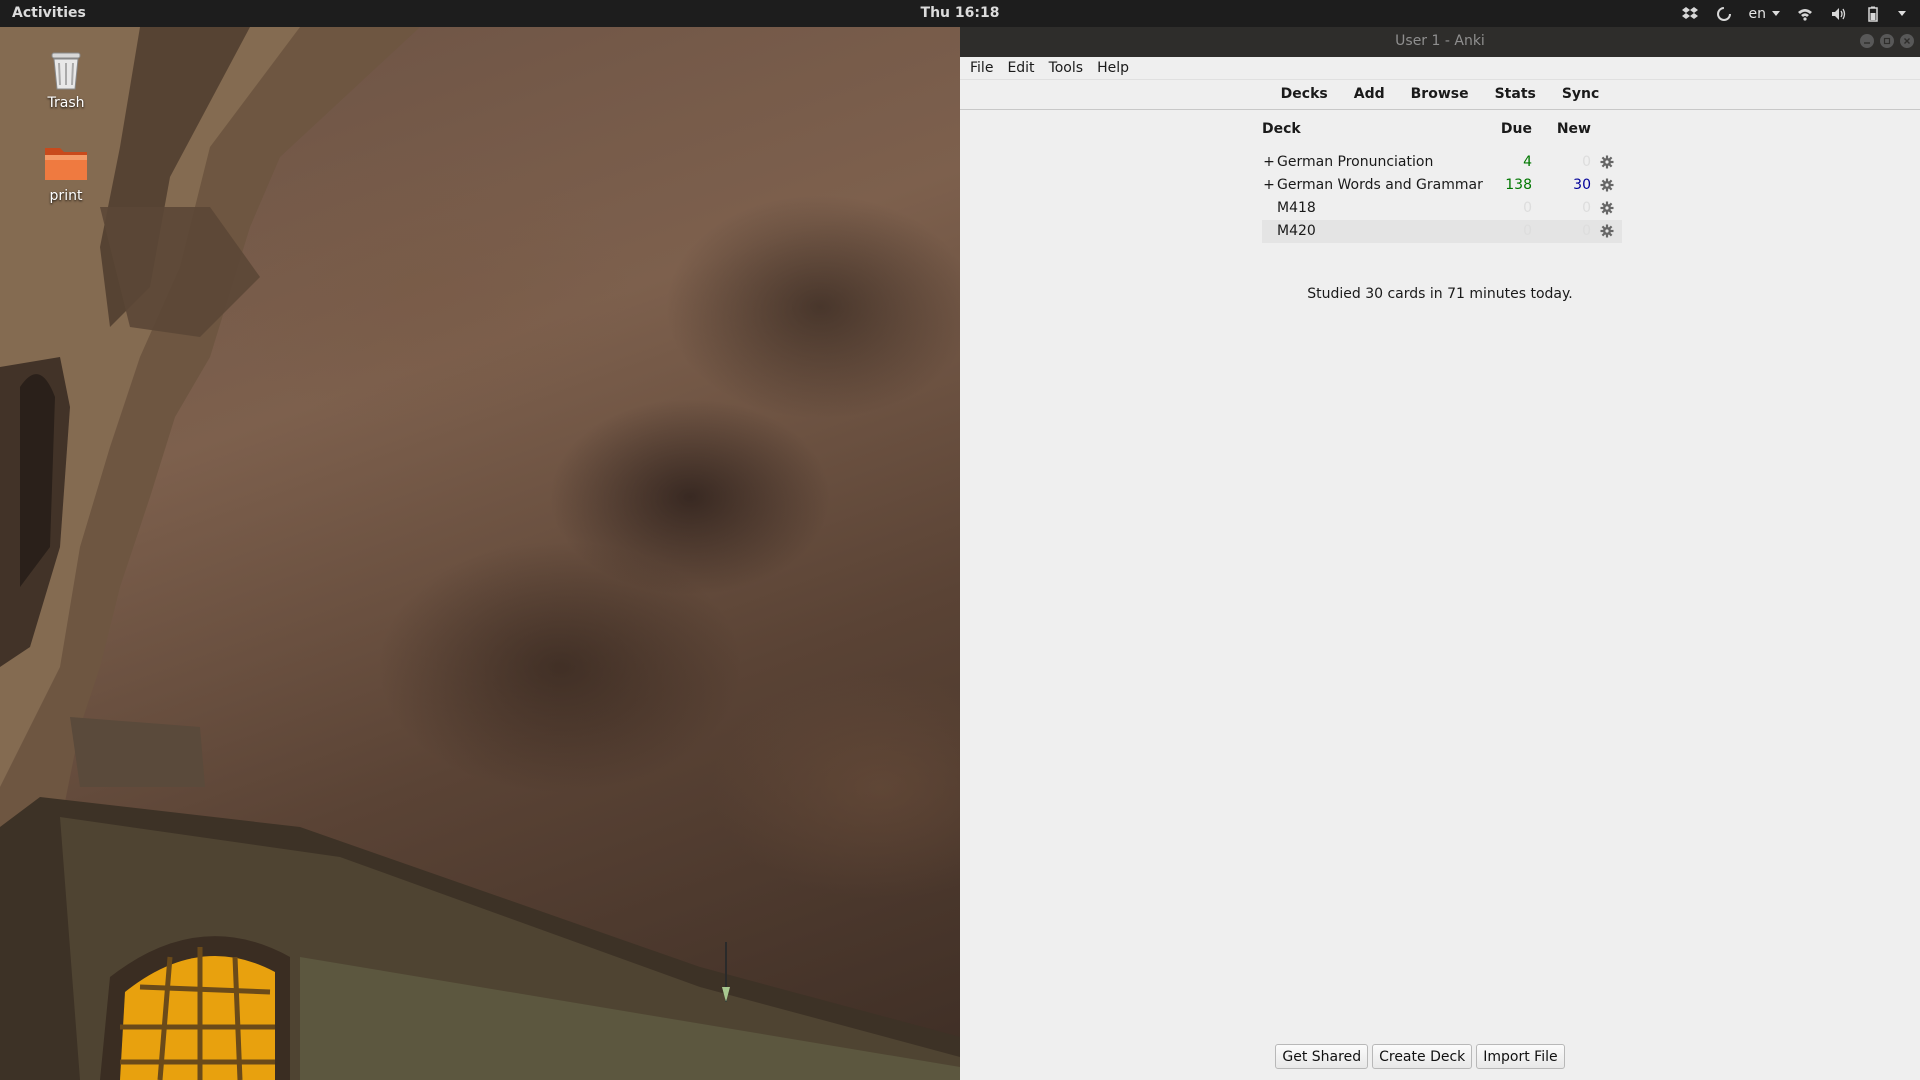  What do you see at coordinates (1296, 231) in the screenshot?
I see `deck-name-link: M420` at bounding box center [1296, 231].